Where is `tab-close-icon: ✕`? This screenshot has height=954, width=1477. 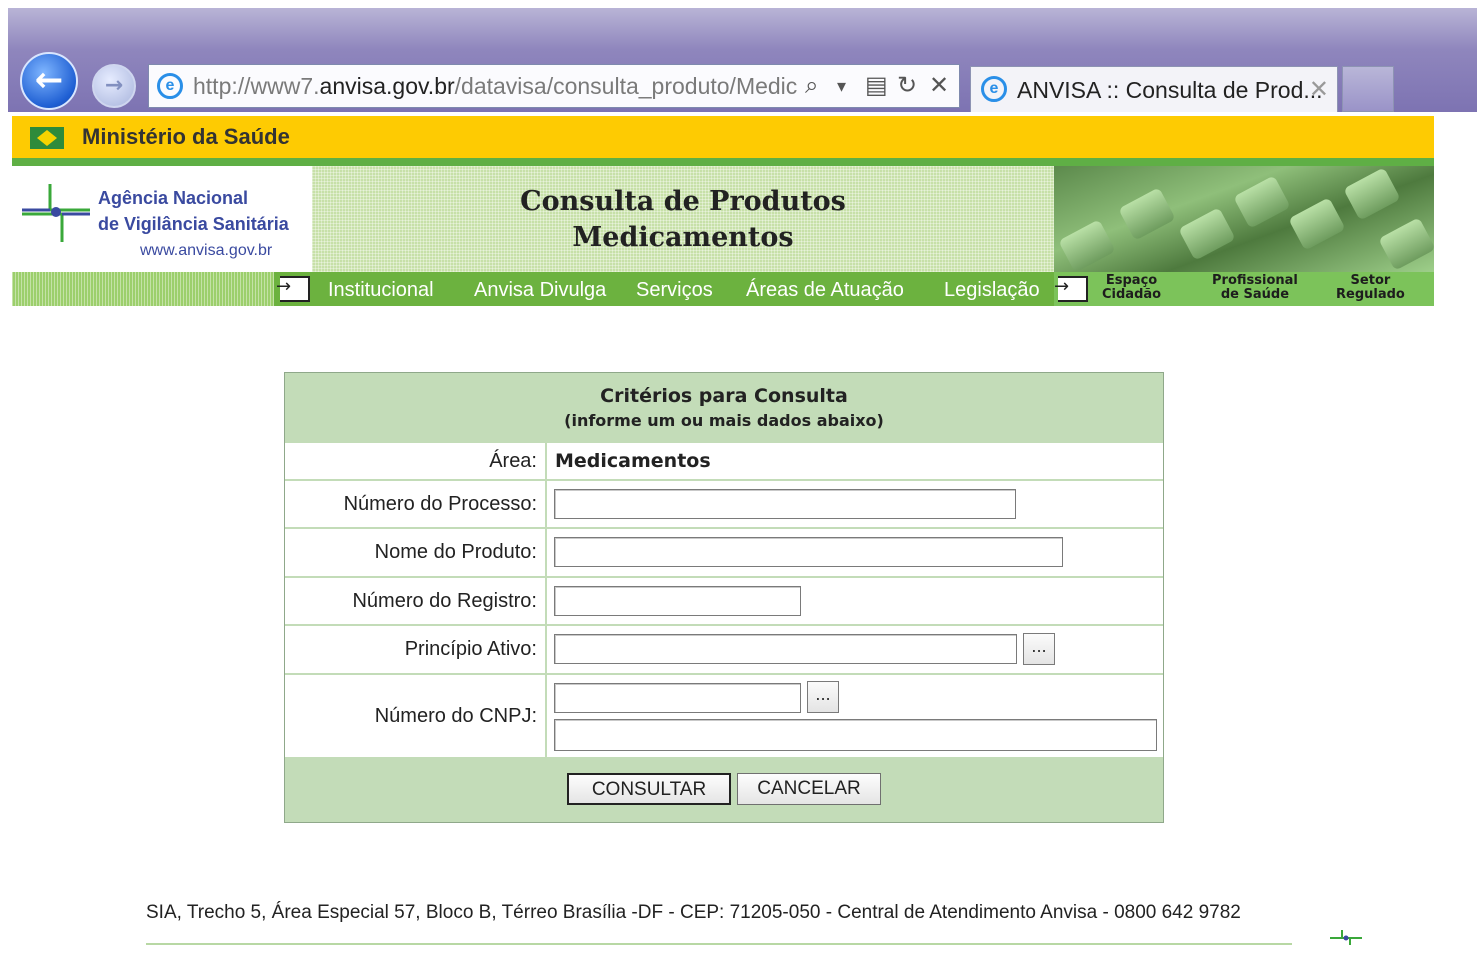
tab-close-icon: ✕ is located at coordinates (1319, 90).